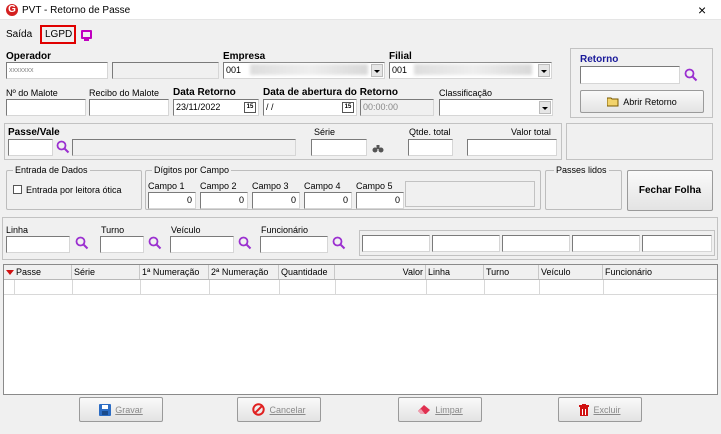  Describe the element at coordinates (496, 107) in the screenshot. I see `classificacao-select` at that location.